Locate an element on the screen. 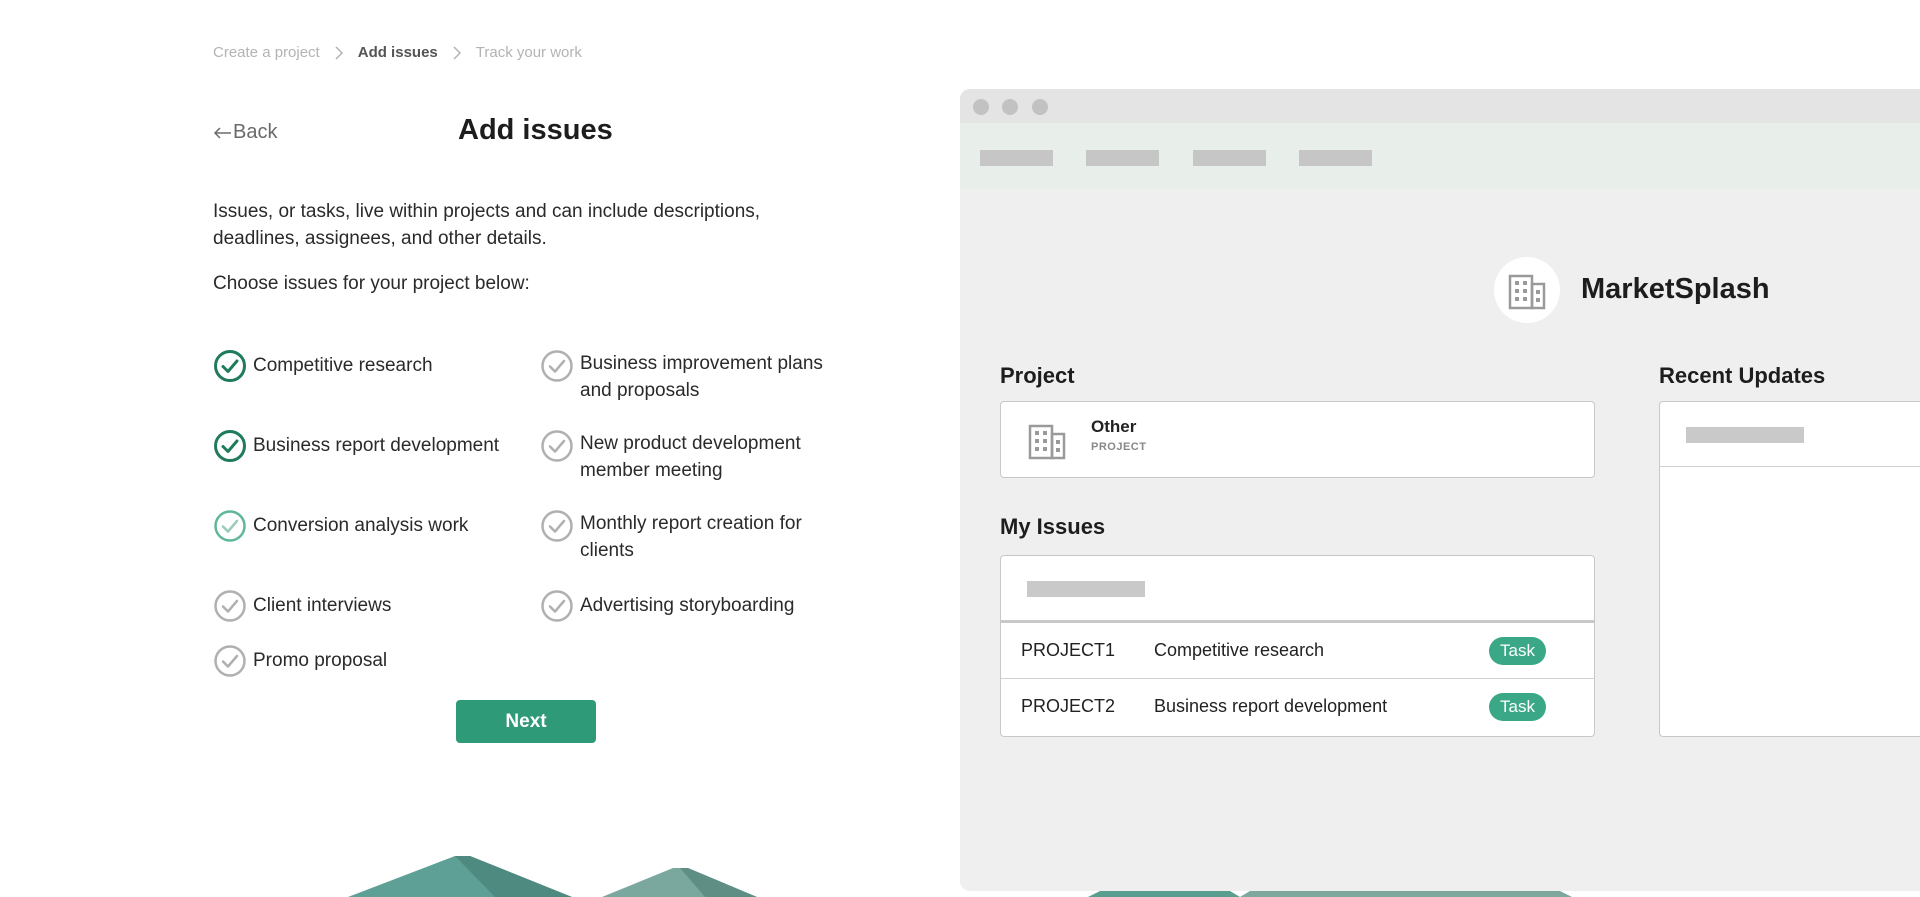 Image resolution: width=1920 pixels, height=897 pixels. my-issues-heading: My Issues is located at coordinates (1053, 526).